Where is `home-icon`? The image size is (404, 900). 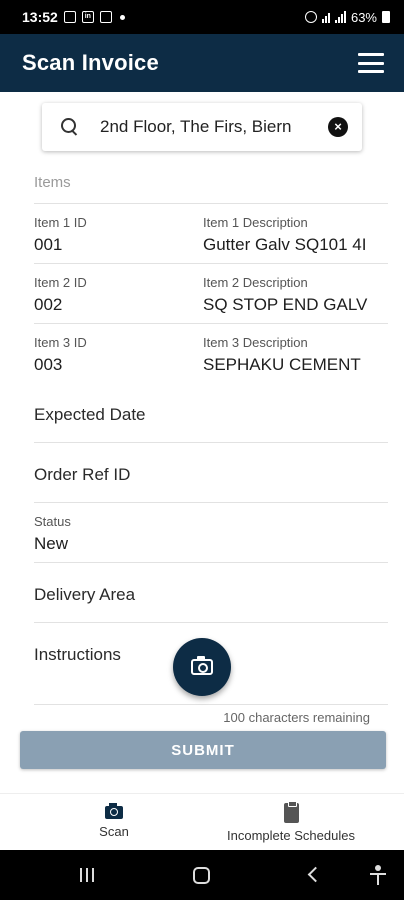
home-icon is located at coordinates (201, 875).